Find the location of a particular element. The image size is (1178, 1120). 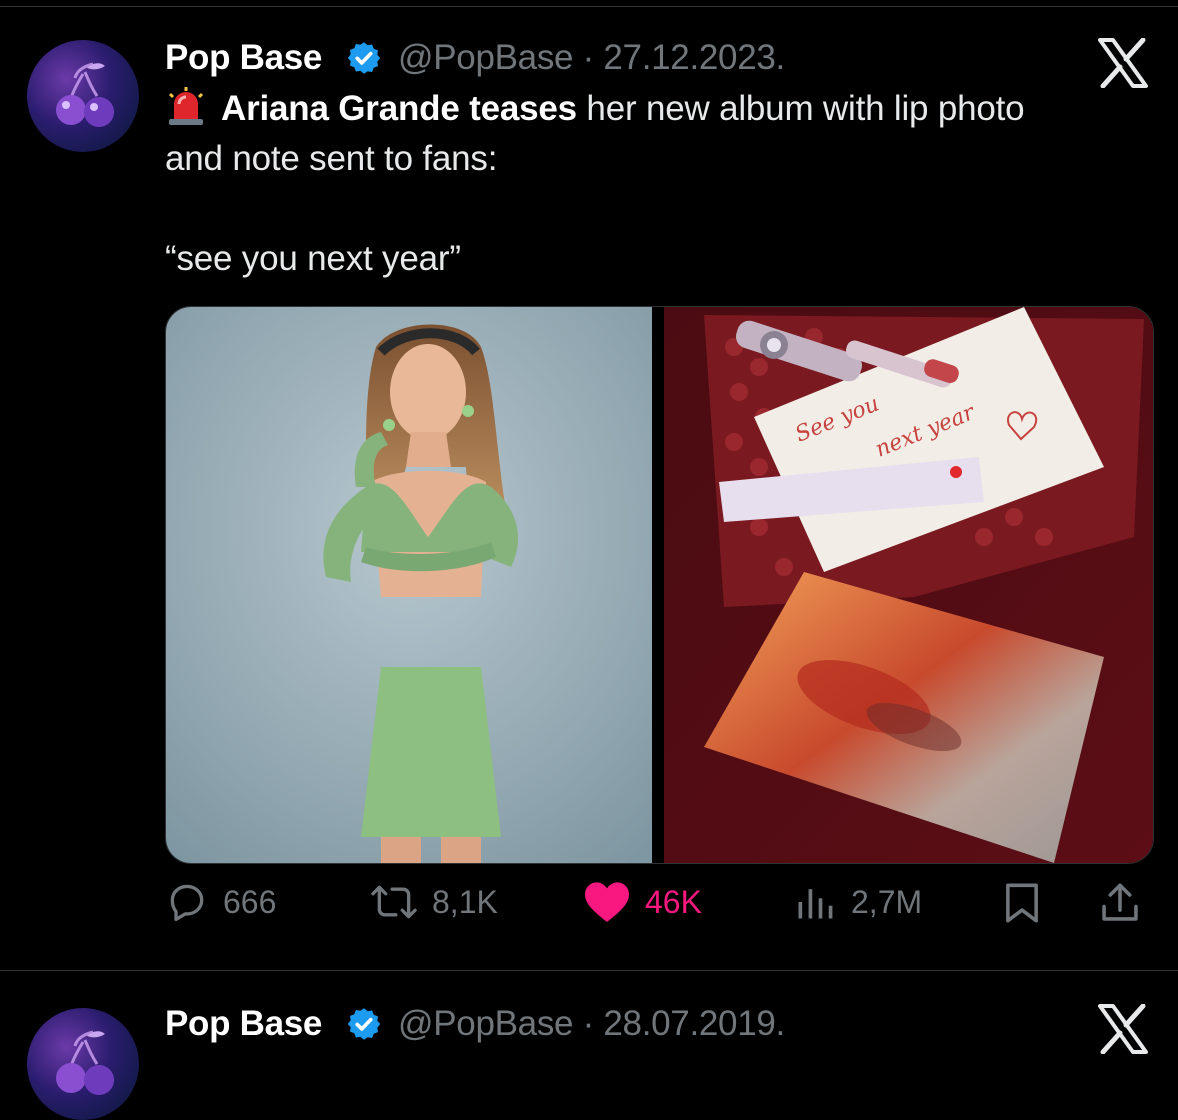

handle-and-date: @PopBase · 28.07.2019. is located at coordinates (591, 1024).